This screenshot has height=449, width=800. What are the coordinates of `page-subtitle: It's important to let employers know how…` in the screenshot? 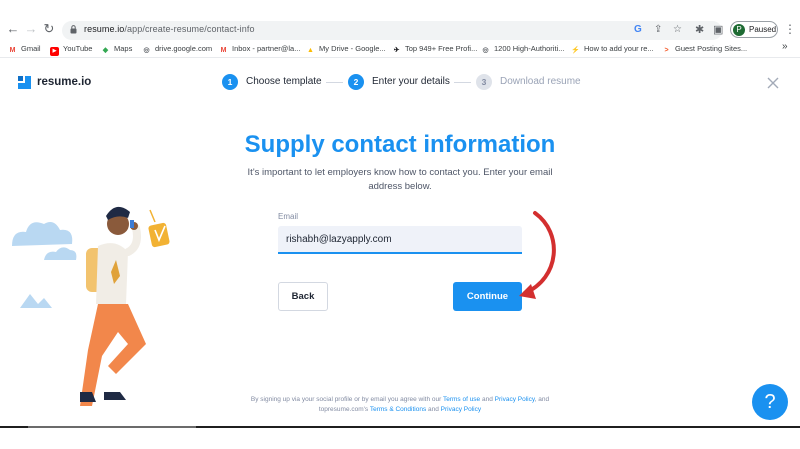 It's located at (400, 179).